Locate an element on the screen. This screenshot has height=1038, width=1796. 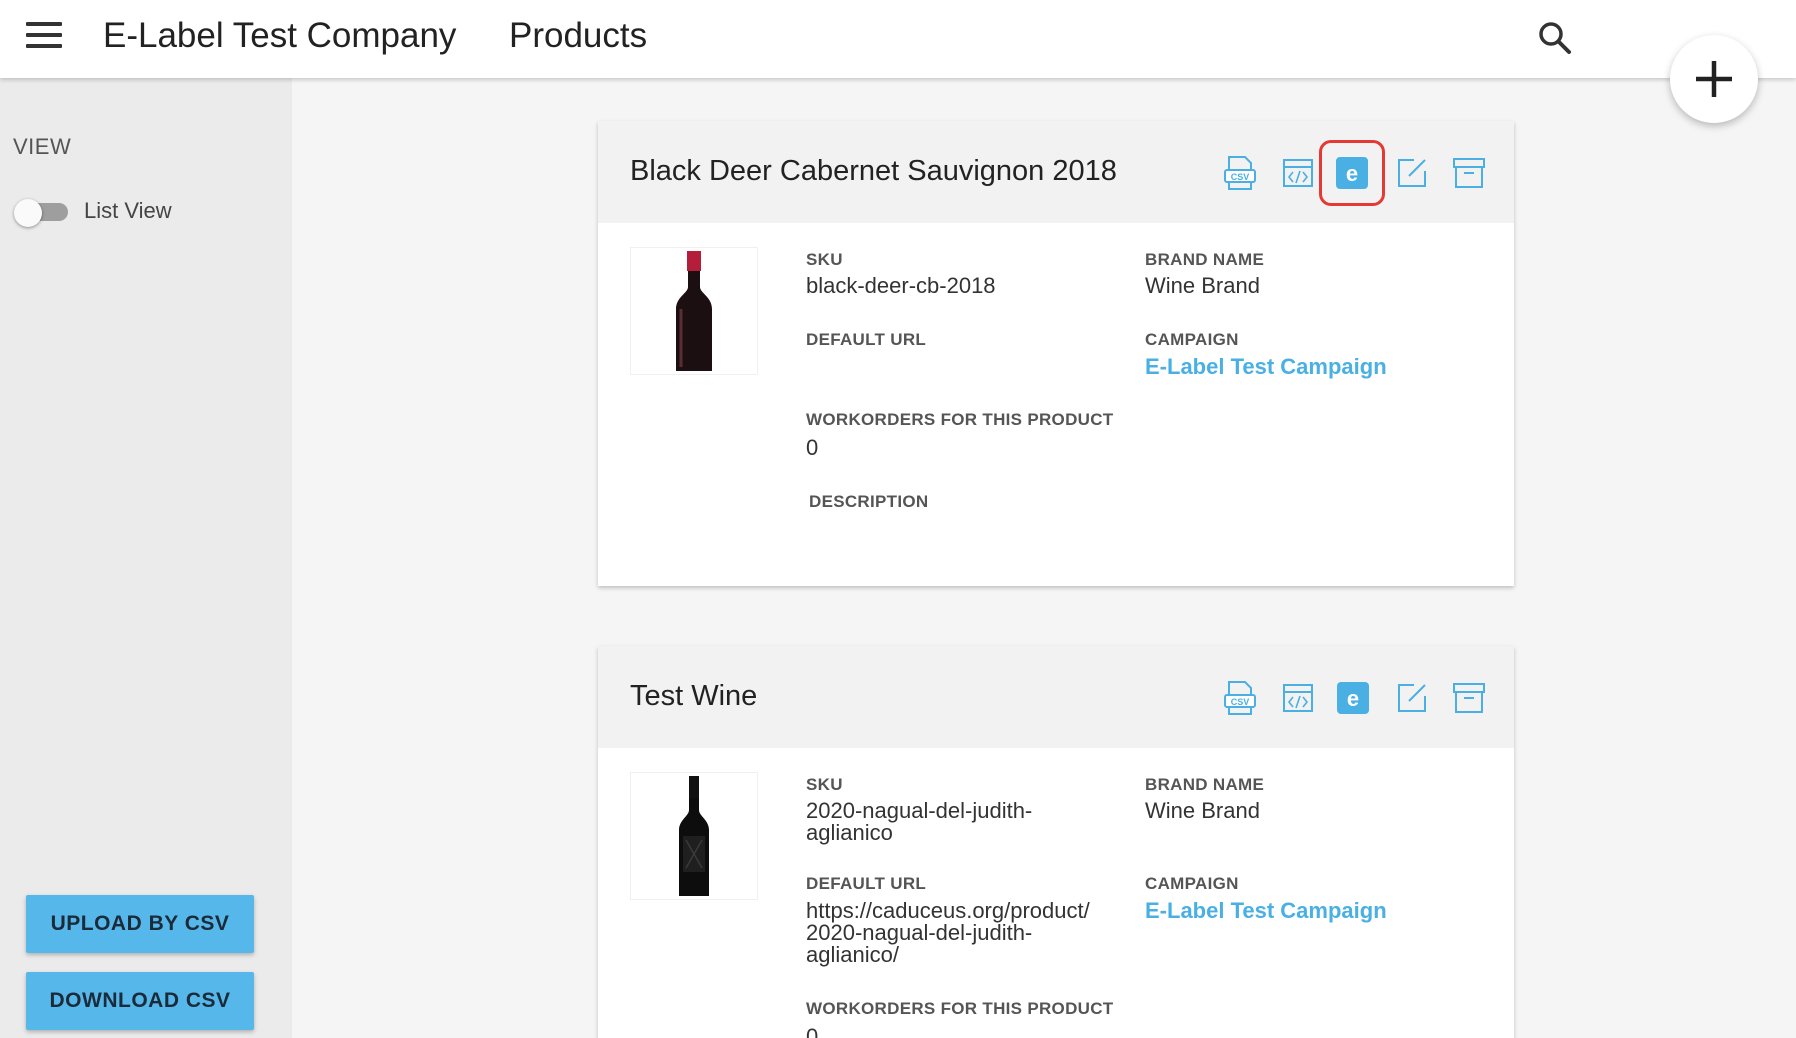
card-header: Black Deer Cabernet Sauvignon 2018 CSV e is located at coordinates (1056, 172).